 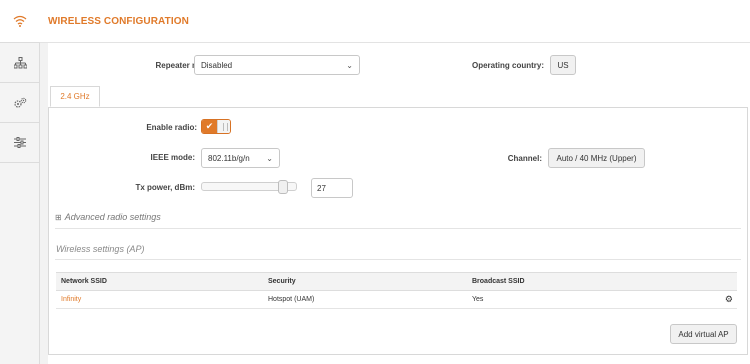 I want to click on security-cell: Hotspot (UAM), so click(x=365, y=299).